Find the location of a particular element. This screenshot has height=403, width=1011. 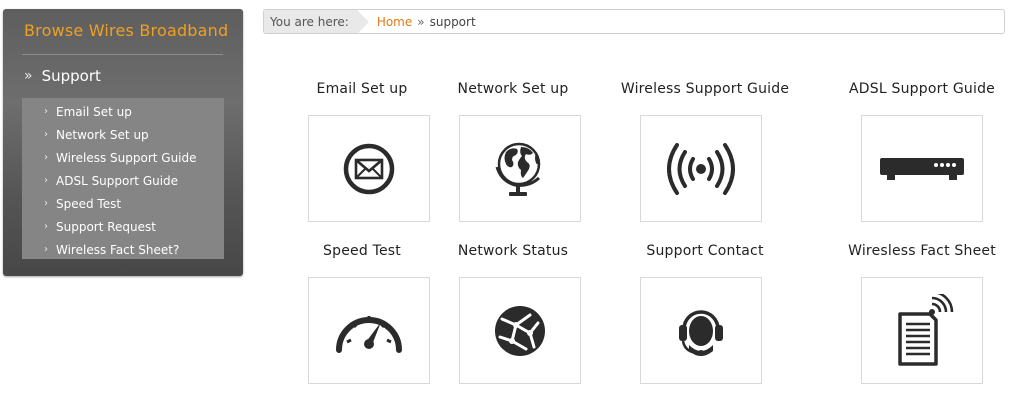

sidebar-item-wireless-fact-sheet: › Wireless Fact Sheet? is located at coordinates (123, 249).